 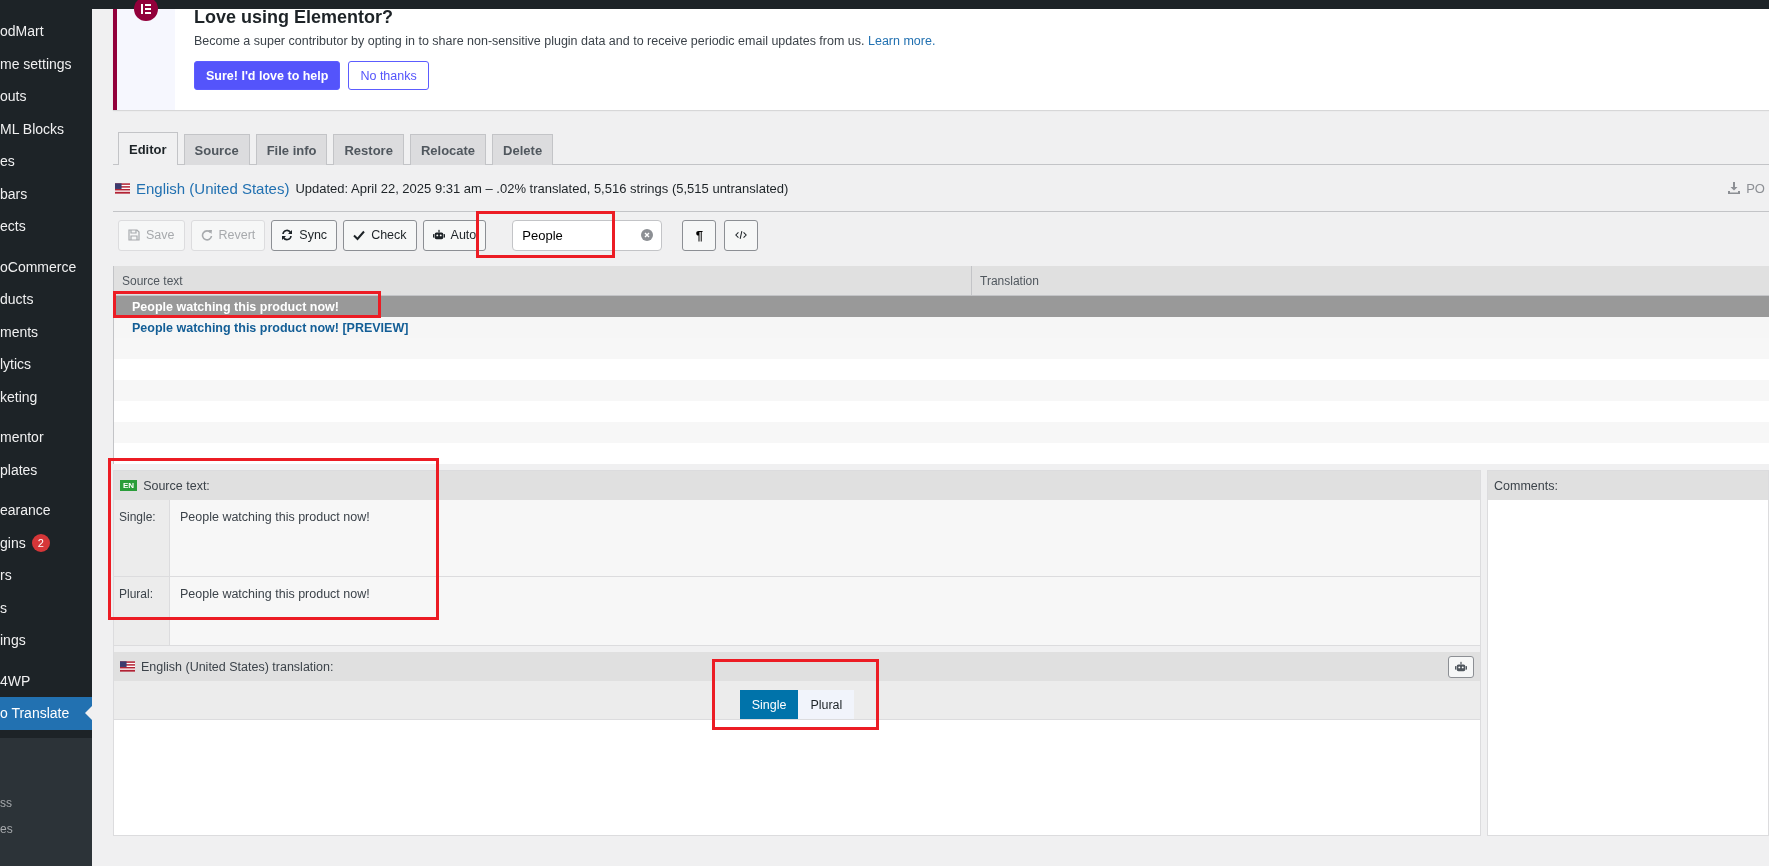 What do you see at coordinates (769, 704) in the screenshot?
I see `plural-form-tab: Single` at bounding box center [769, 704].